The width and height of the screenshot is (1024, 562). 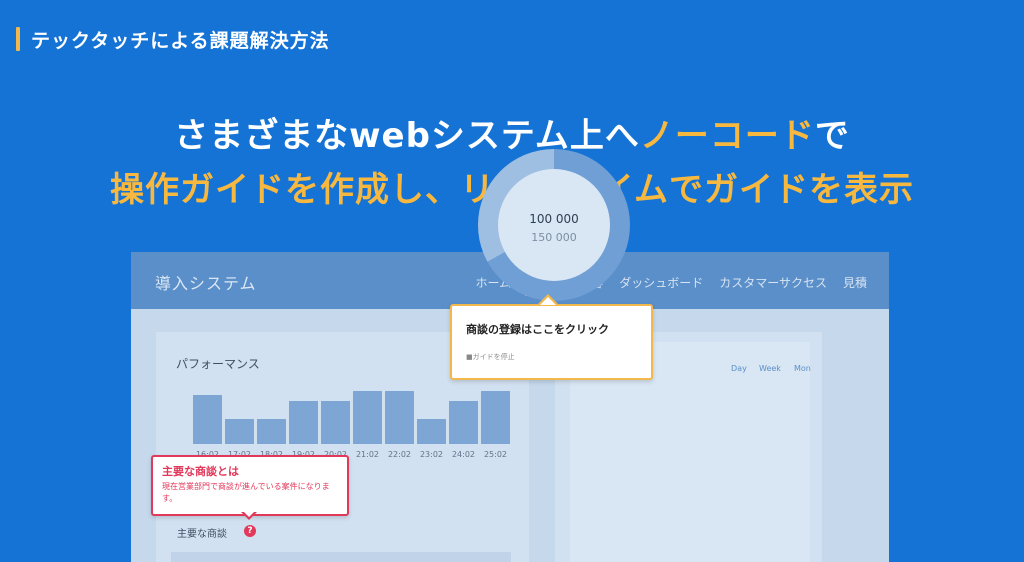 I want to click on section-header: テックタッチによる課題解決方法, so click(x=173, y=39).